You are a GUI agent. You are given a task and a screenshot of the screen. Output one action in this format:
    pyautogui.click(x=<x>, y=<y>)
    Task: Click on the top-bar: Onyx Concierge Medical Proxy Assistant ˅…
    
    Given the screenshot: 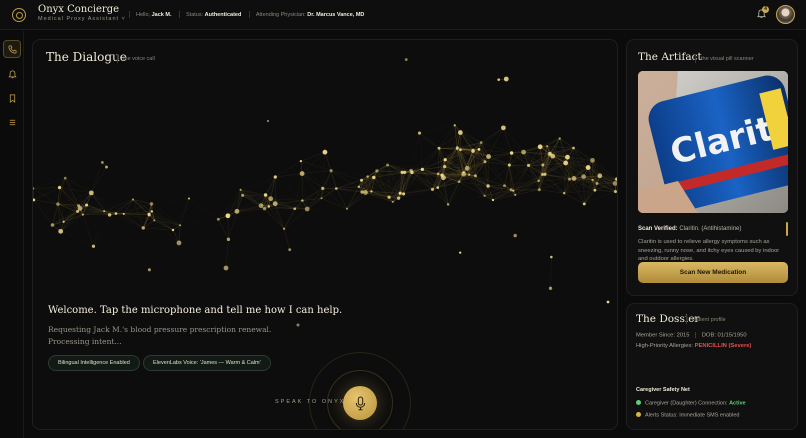 What is the action you would take?
    pyautogui.click(x=403, y=15)
    